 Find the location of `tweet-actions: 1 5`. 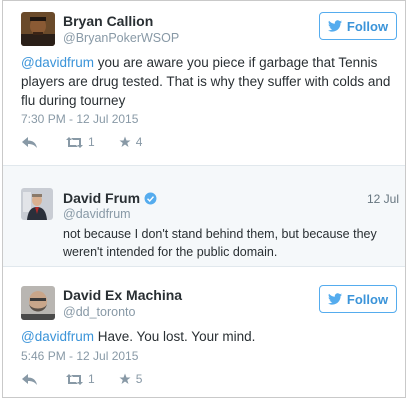

tweet-actions: 1 5 is located at coordinates (94, 379).